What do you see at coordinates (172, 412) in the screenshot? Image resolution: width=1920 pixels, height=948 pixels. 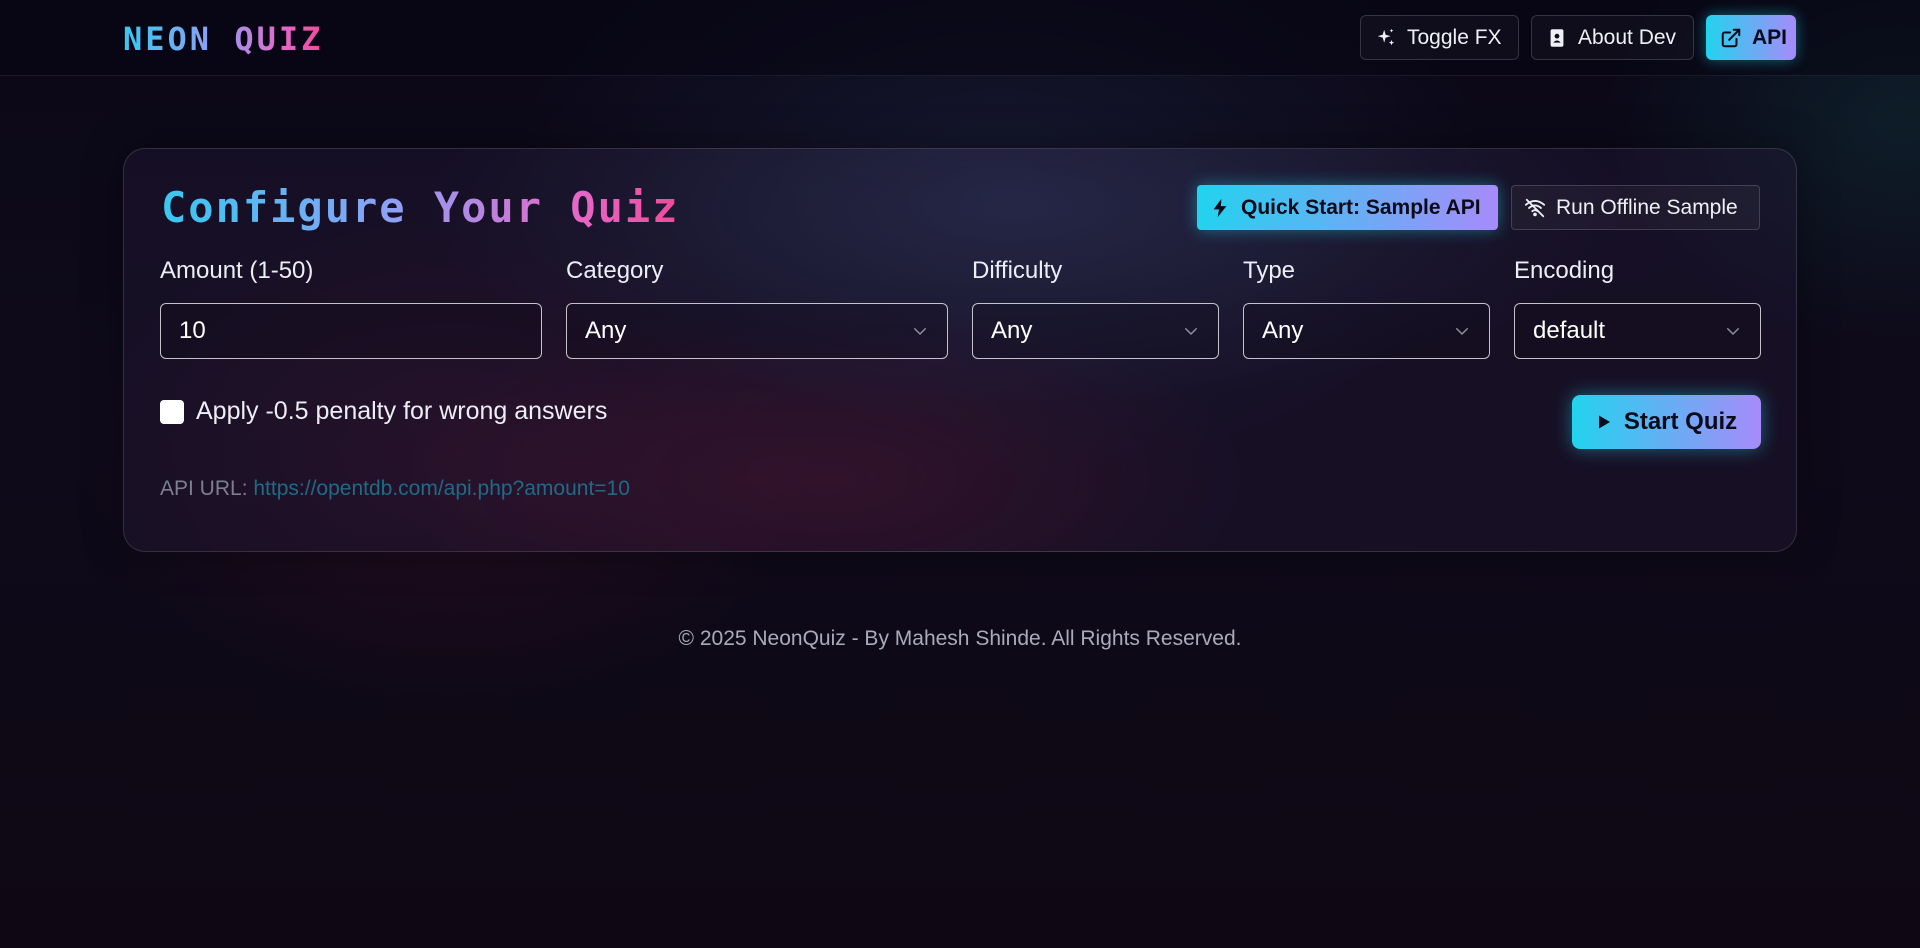 I see `penalty-checkbox` at bounding box center [172, 412].